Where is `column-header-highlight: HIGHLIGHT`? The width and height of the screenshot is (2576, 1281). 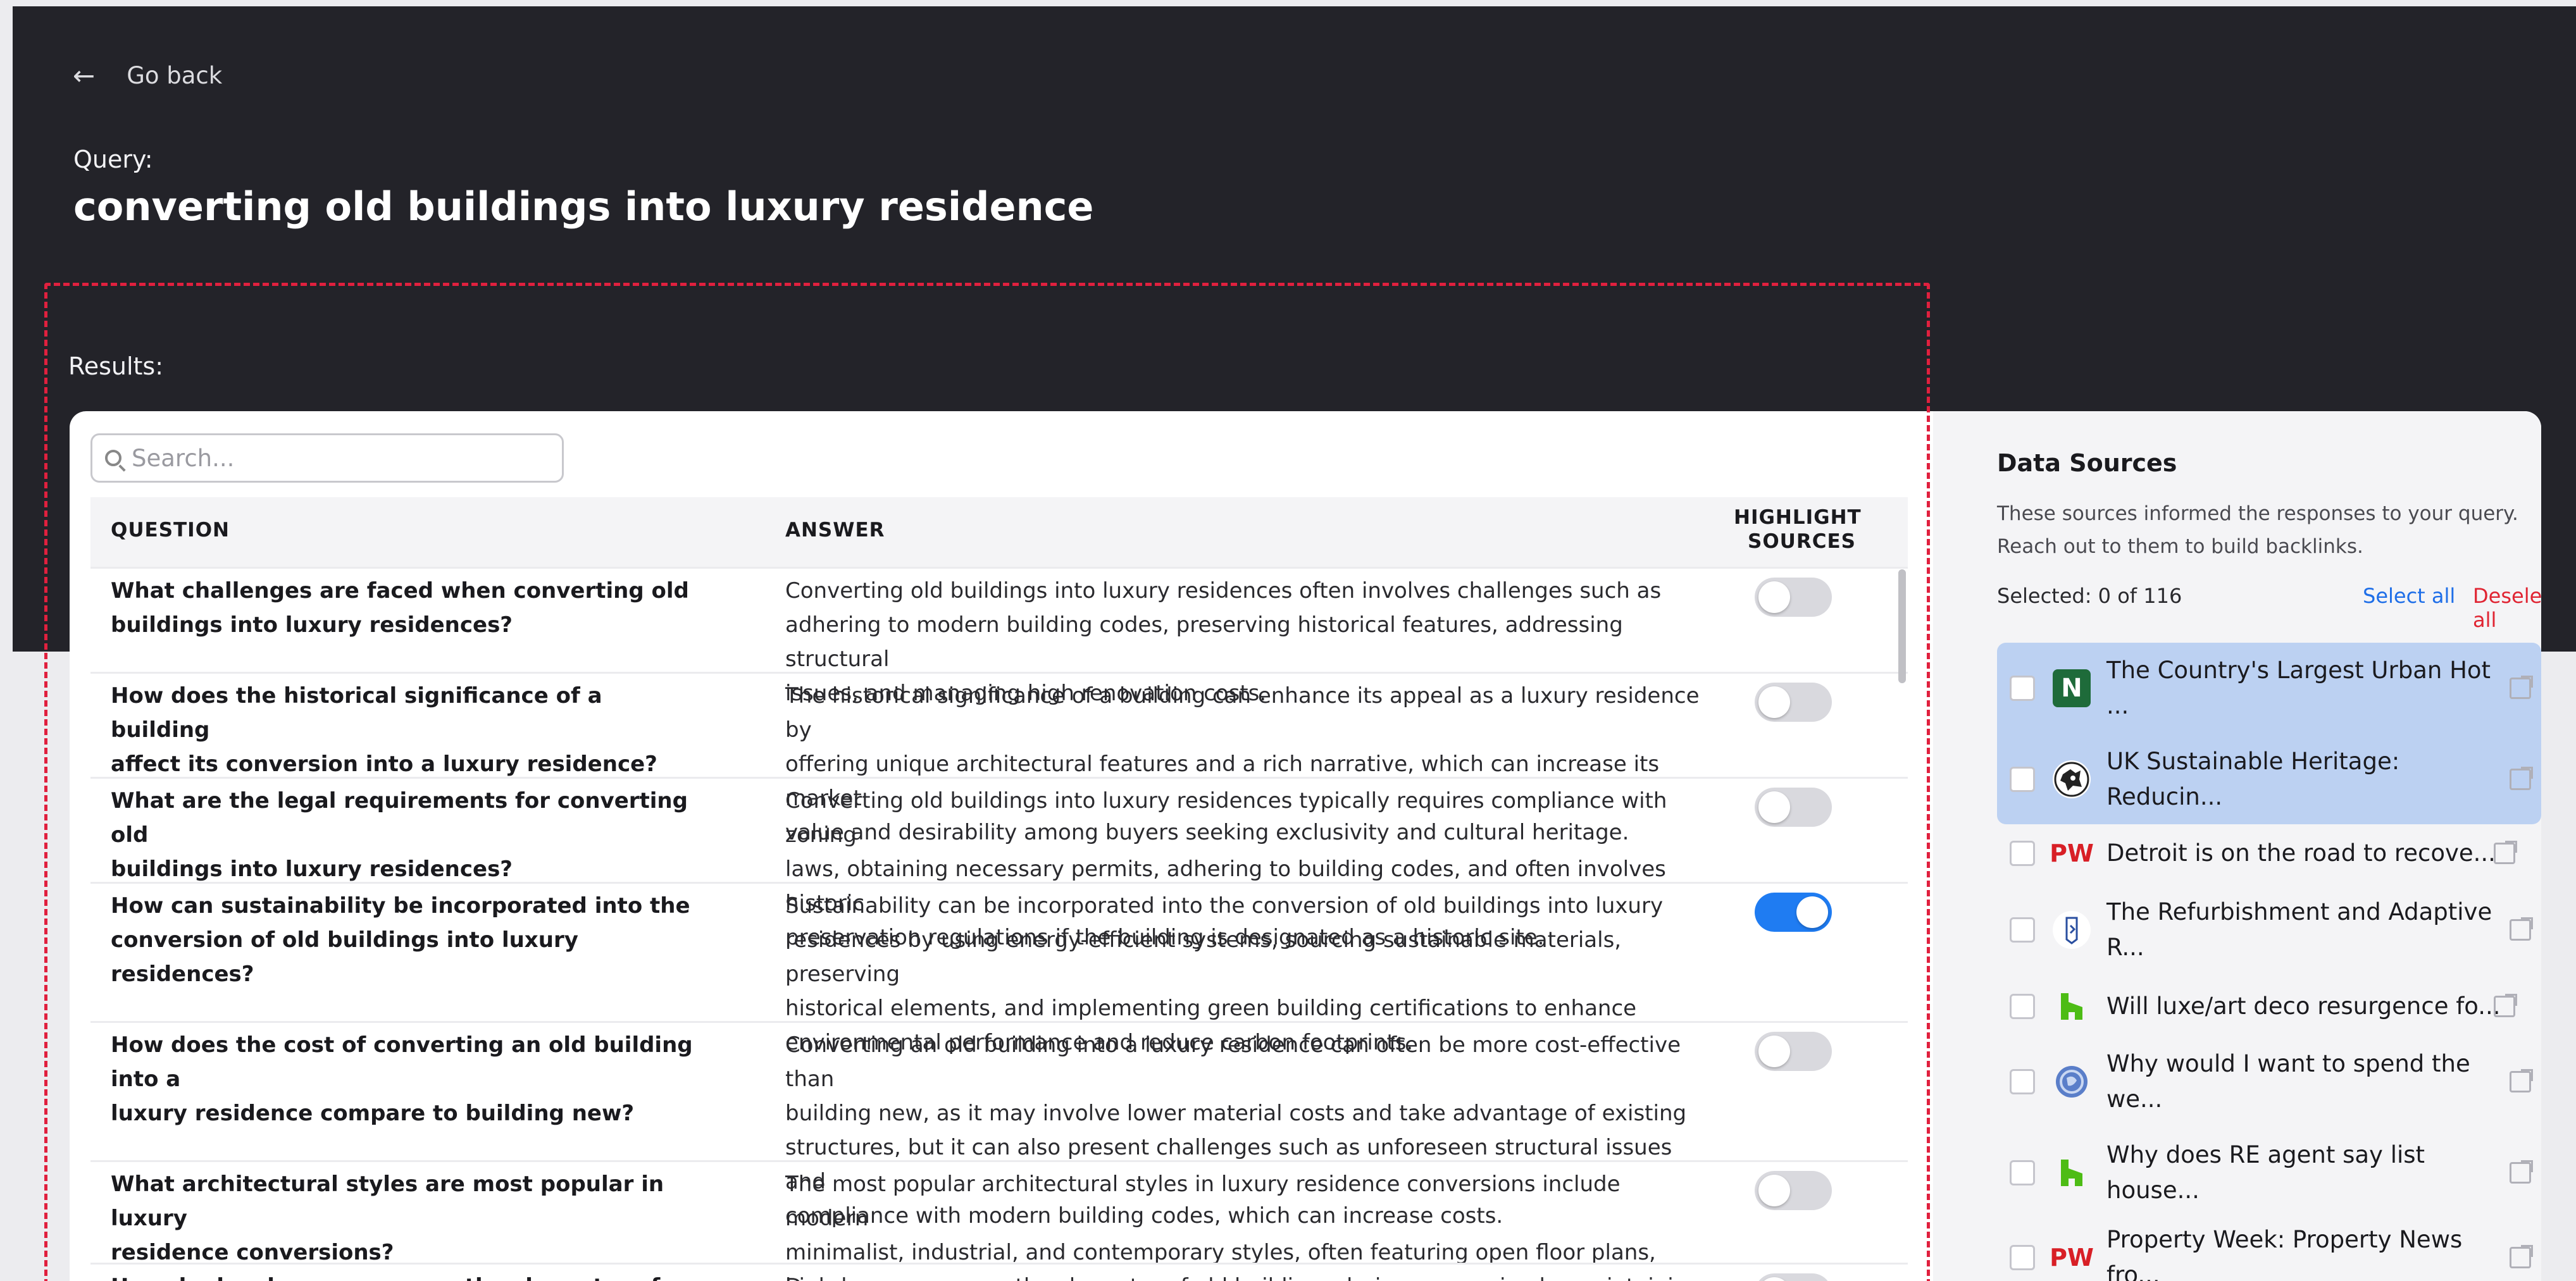 column-header-highlight: HIGHLIGHT is located at coordinates (1798, 517).